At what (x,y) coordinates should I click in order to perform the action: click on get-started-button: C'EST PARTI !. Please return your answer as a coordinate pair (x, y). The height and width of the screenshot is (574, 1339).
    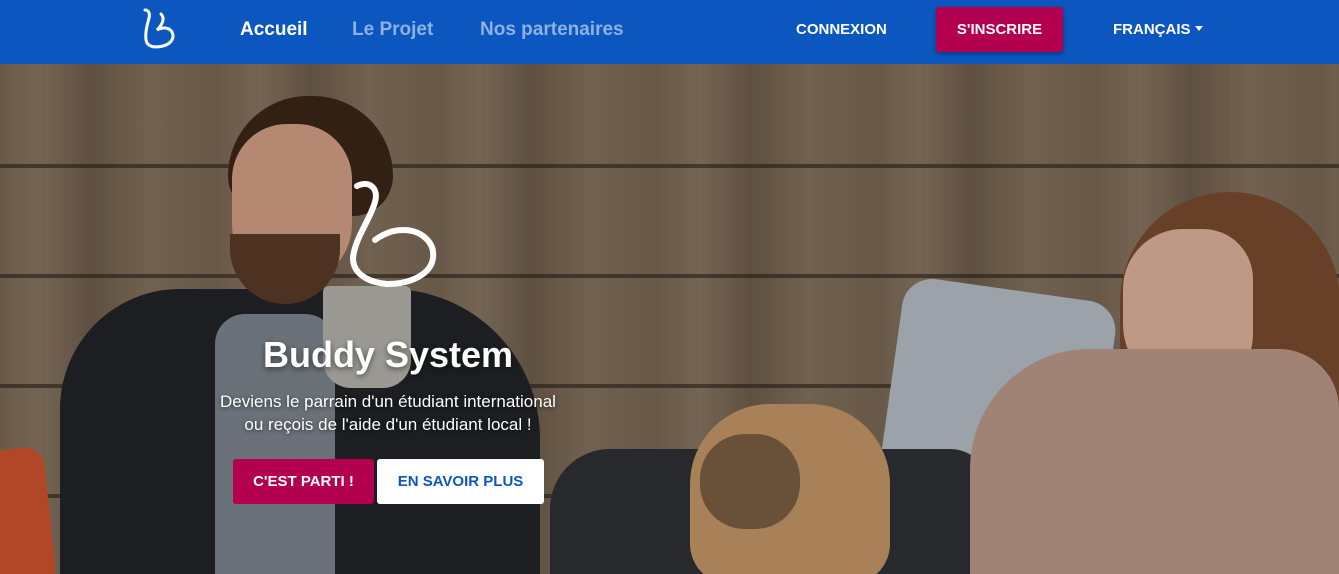
    Looking at the image, I should click on (303, 481).